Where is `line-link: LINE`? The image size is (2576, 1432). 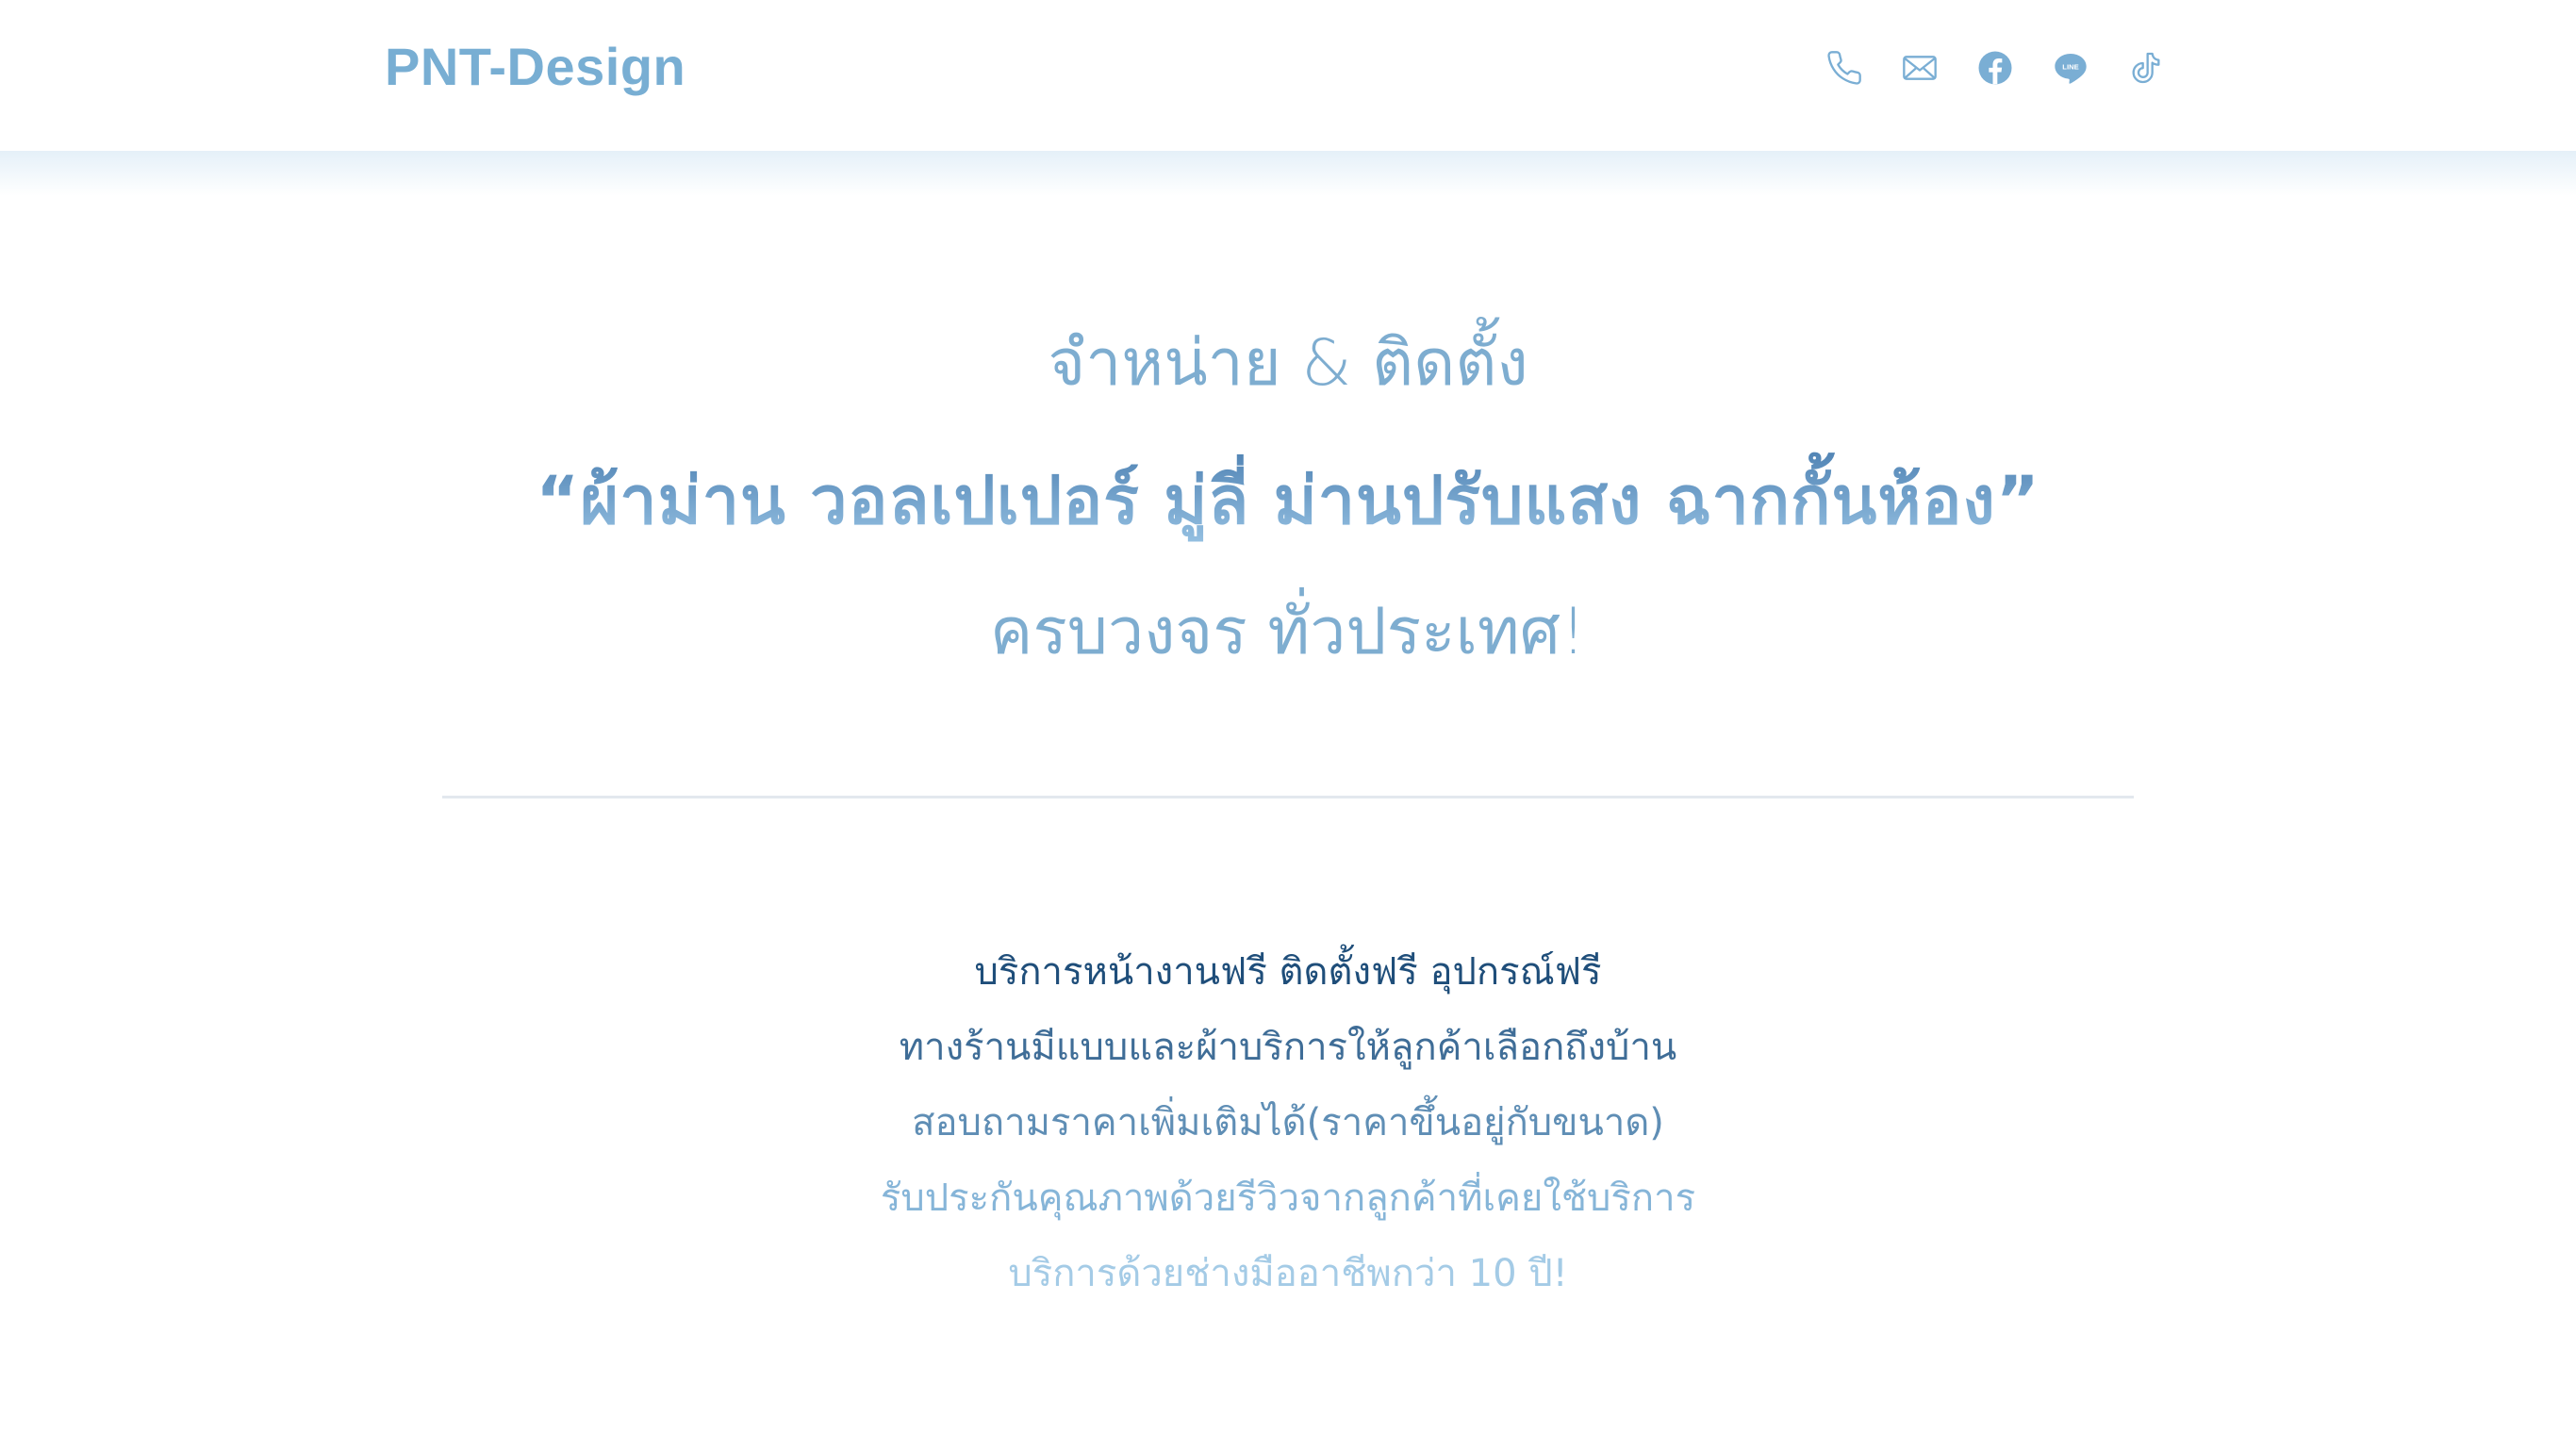 line-link: LINE is located at coordinates (2070, 68).